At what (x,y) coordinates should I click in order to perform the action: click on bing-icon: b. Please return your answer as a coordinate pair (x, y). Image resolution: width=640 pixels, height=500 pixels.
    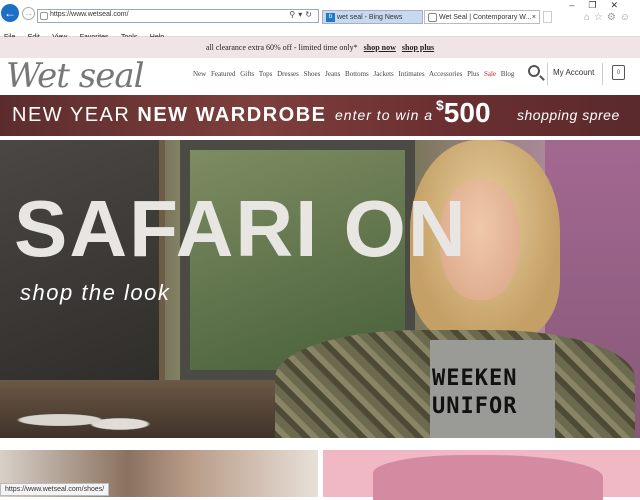
    Looking at the image, I should click on (330, 17).